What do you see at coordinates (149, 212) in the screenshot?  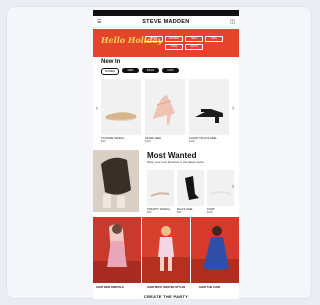 I see `product-price: $89` at bounding box center [149, 212].